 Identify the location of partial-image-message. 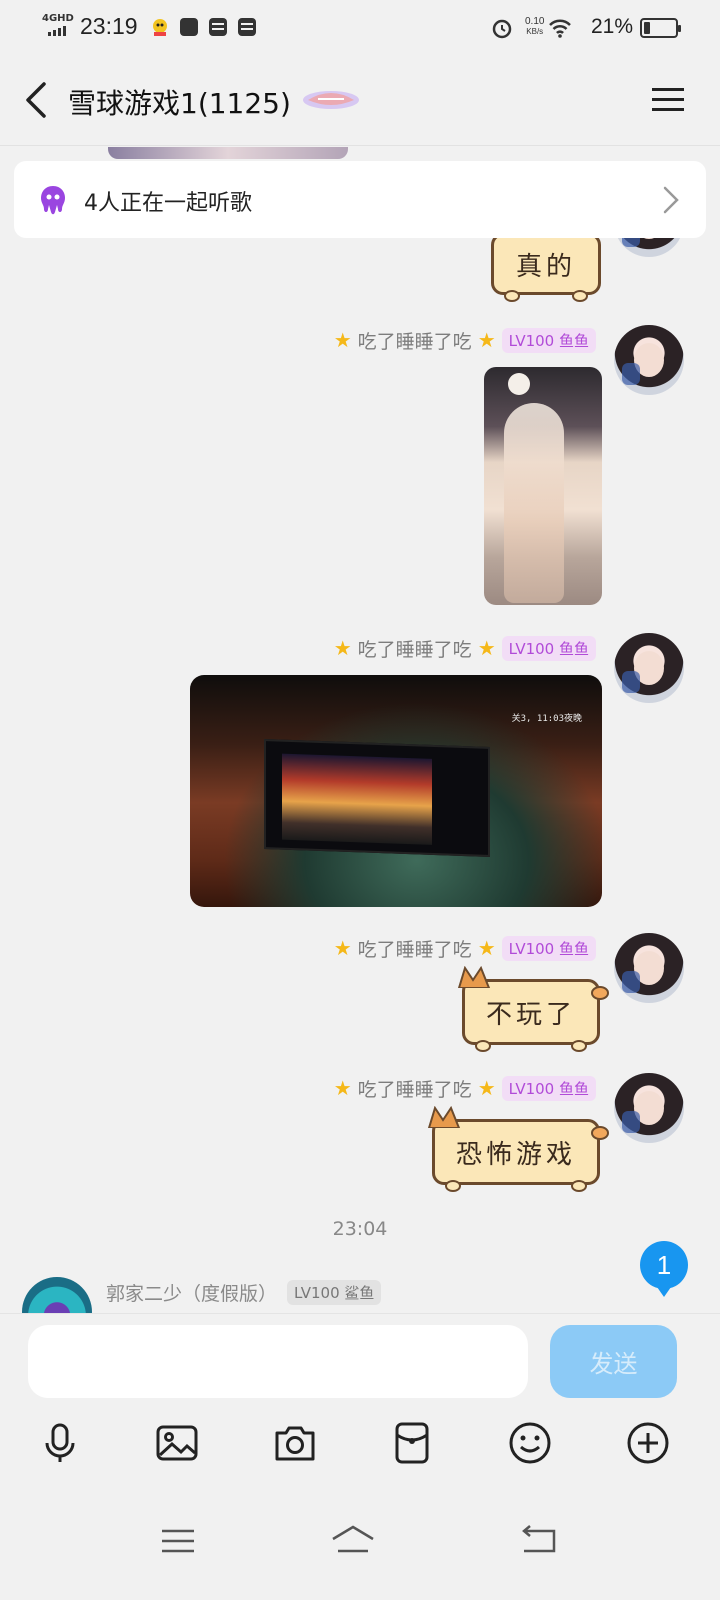
(228, 153).